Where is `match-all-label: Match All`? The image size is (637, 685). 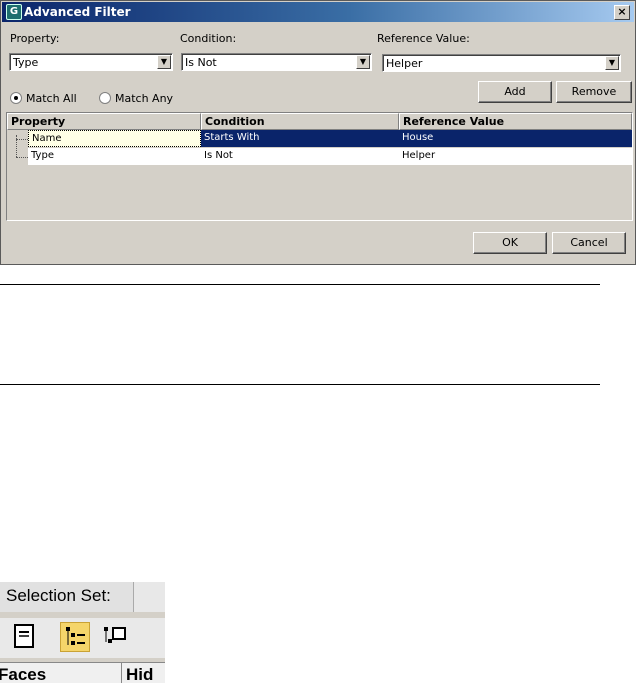
match-all-label: Match All is located at coordinates (51, 98).